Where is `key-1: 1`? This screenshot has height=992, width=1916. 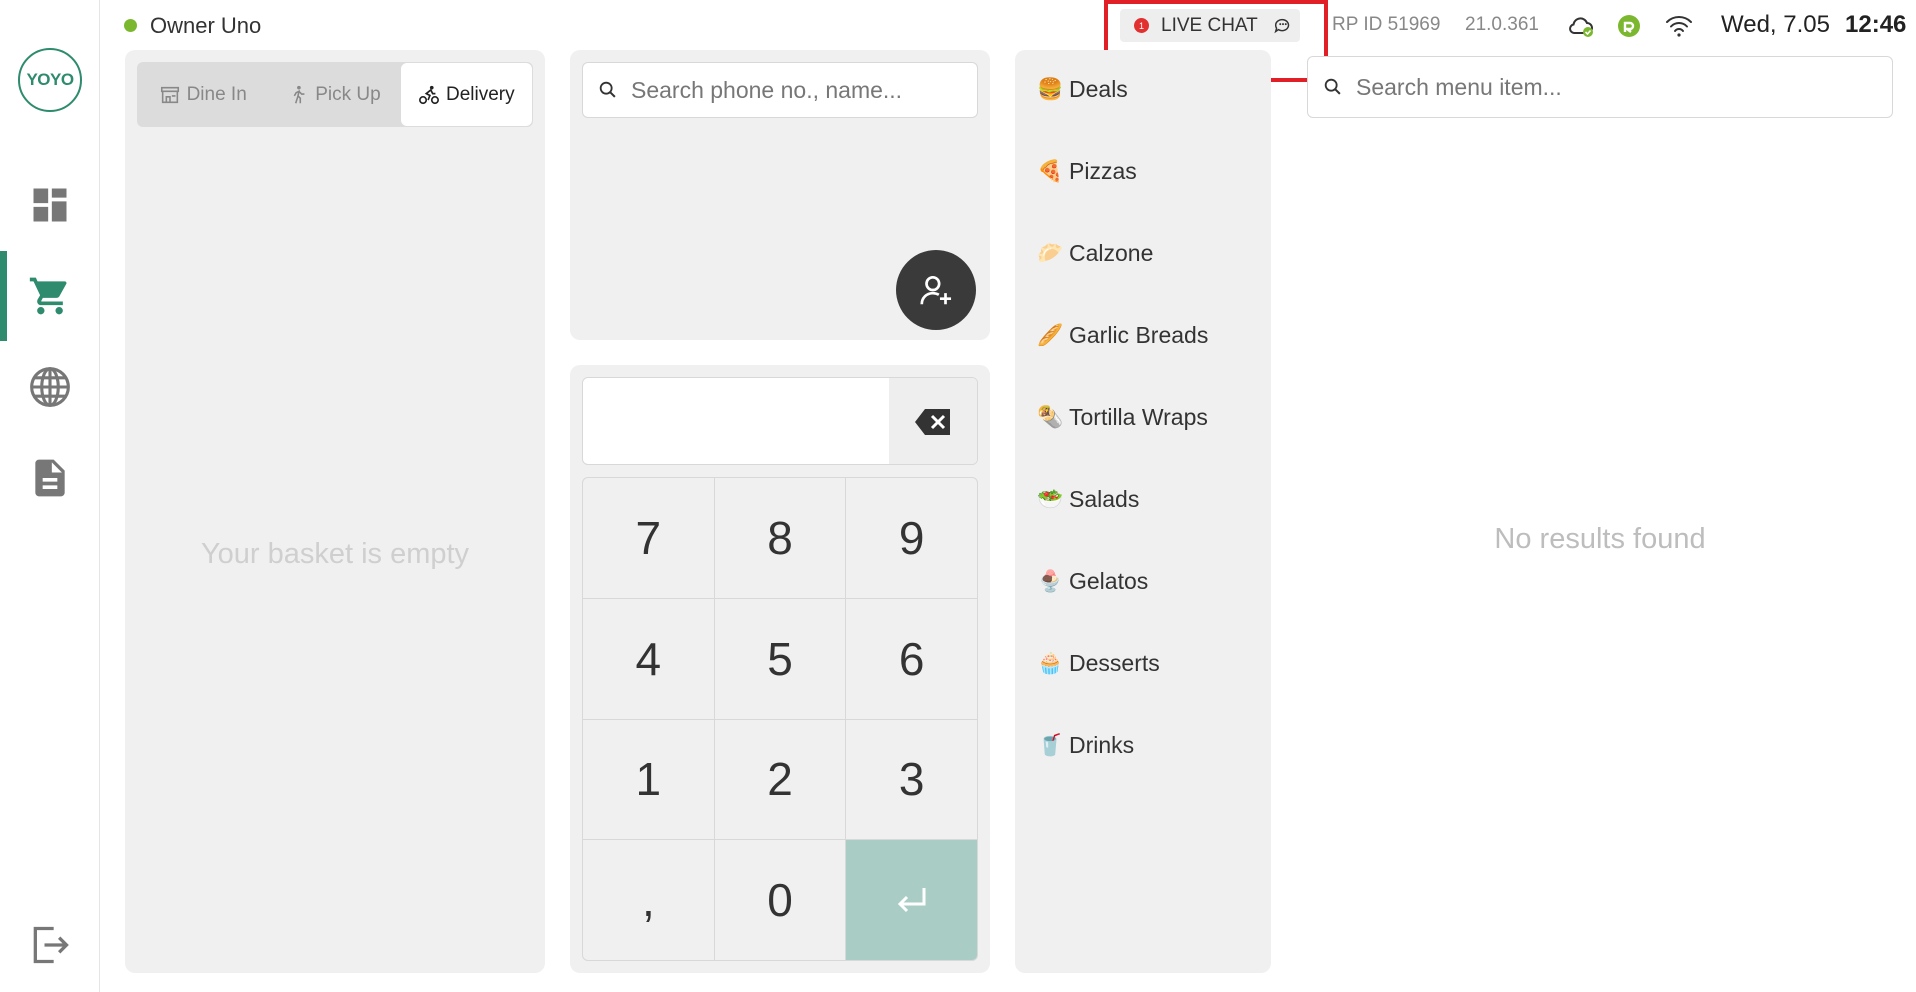
key-1: 1 is located at coordinates (648, 779).